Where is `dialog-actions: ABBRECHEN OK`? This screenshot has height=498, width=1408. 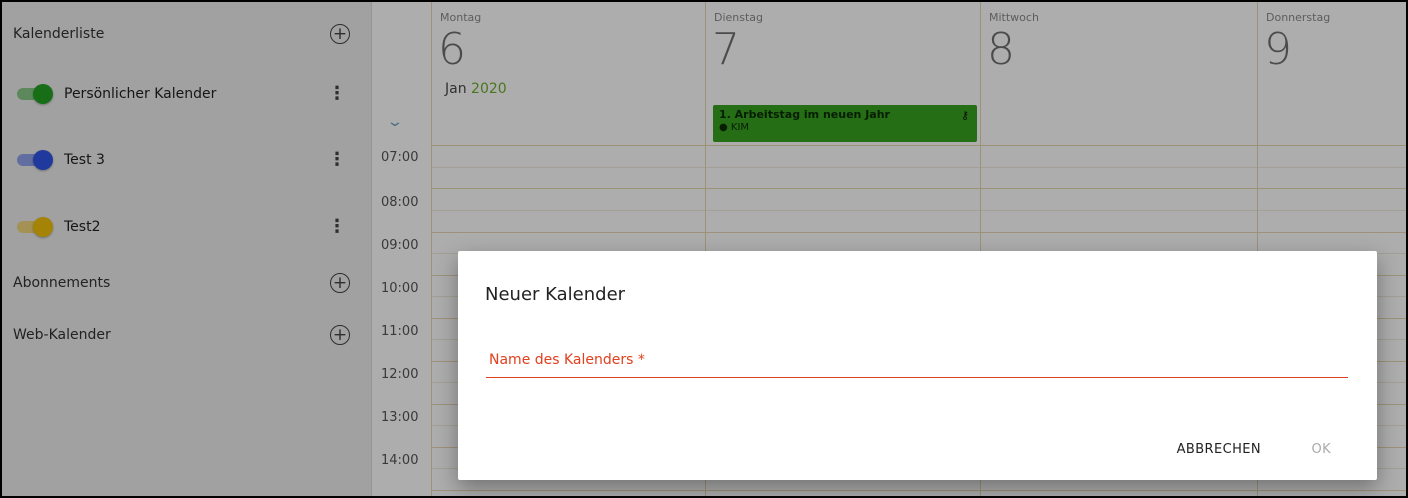 dialog-actions: ABBRECHEN OK is located at coordinates (1227, 452).